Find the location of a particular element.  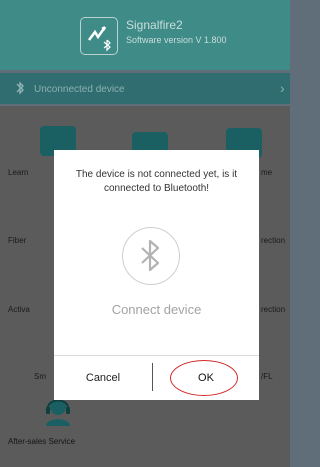

grid-label-me: me is located at coordinates (267, 172).